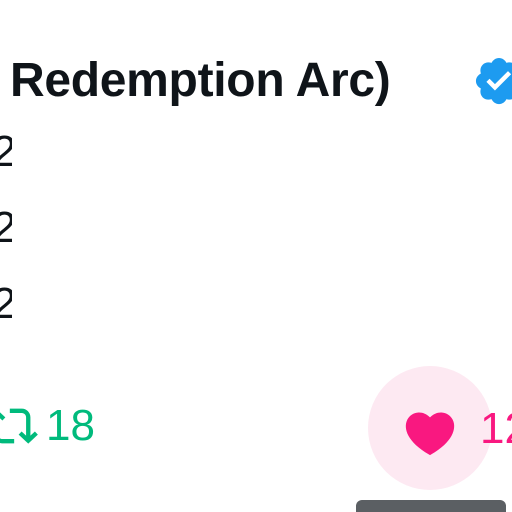  What do you see at coordinates (431, 506) in the screenshot?
I see `tooltip` at bounding box center [431, 506].